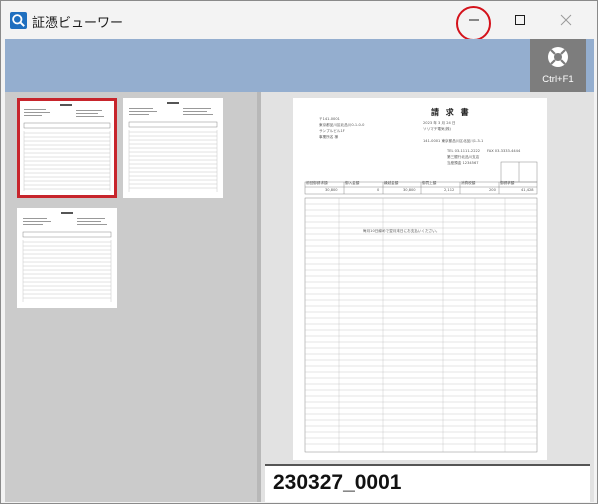 This screenshot has width=598, height=504. Describe the element at coordinates (378, 190) in the screenshot. I see `amount-payment: 0` at that location.